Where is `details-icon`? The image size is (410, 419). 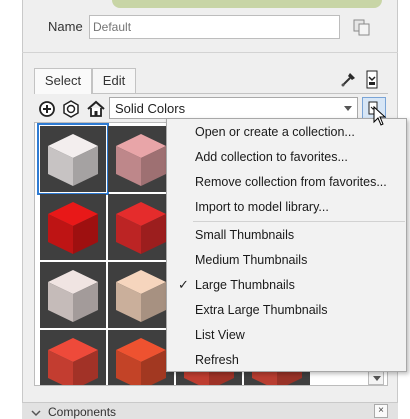 details-icon is located at coordinates (372, 79).